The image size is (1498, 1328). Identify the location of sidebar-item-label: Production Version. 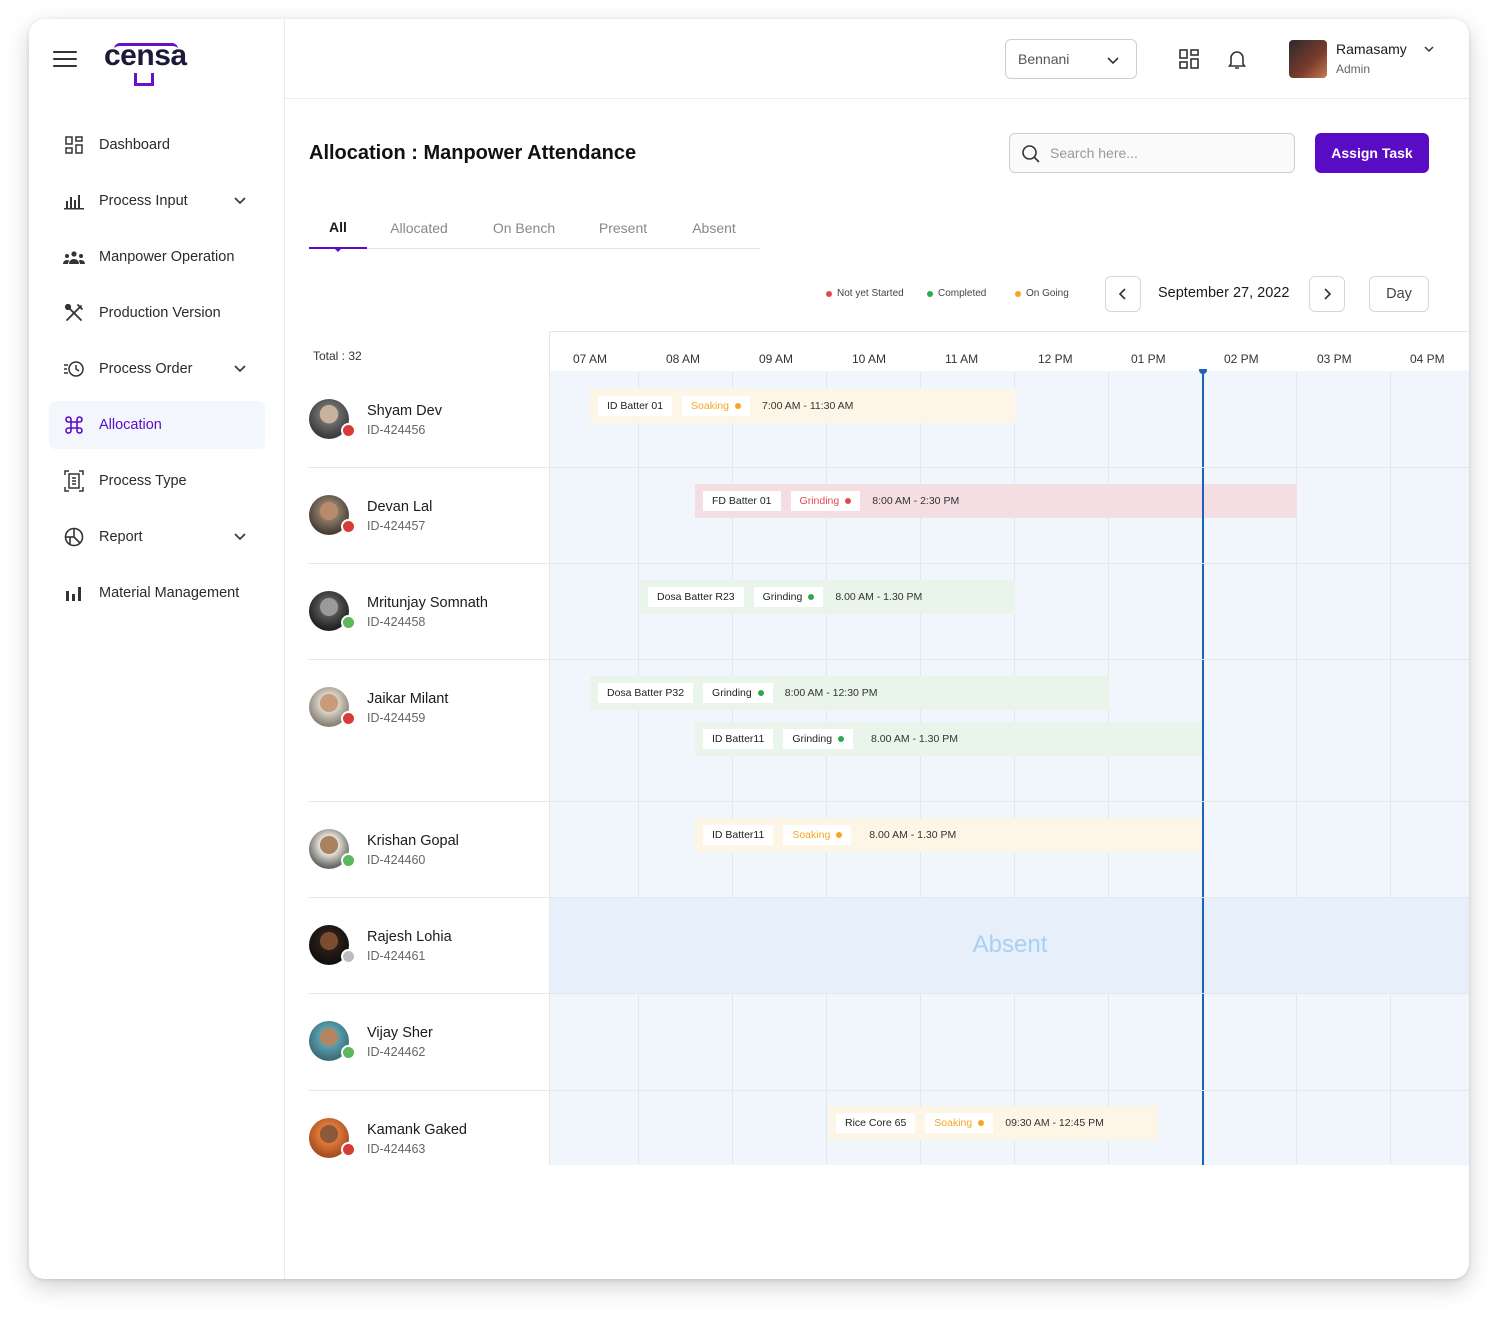
(160, 313).